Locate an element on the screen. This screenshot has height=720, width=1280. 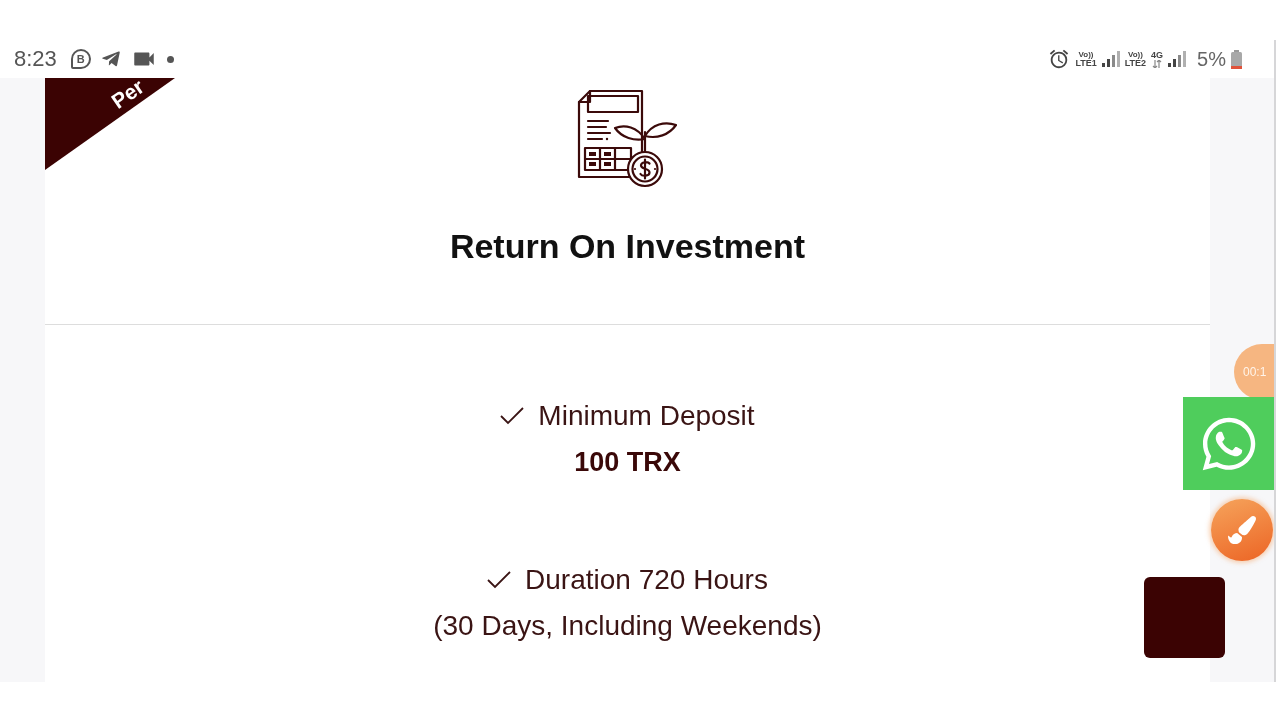
brush-button is located at coordinates (1242, 530).